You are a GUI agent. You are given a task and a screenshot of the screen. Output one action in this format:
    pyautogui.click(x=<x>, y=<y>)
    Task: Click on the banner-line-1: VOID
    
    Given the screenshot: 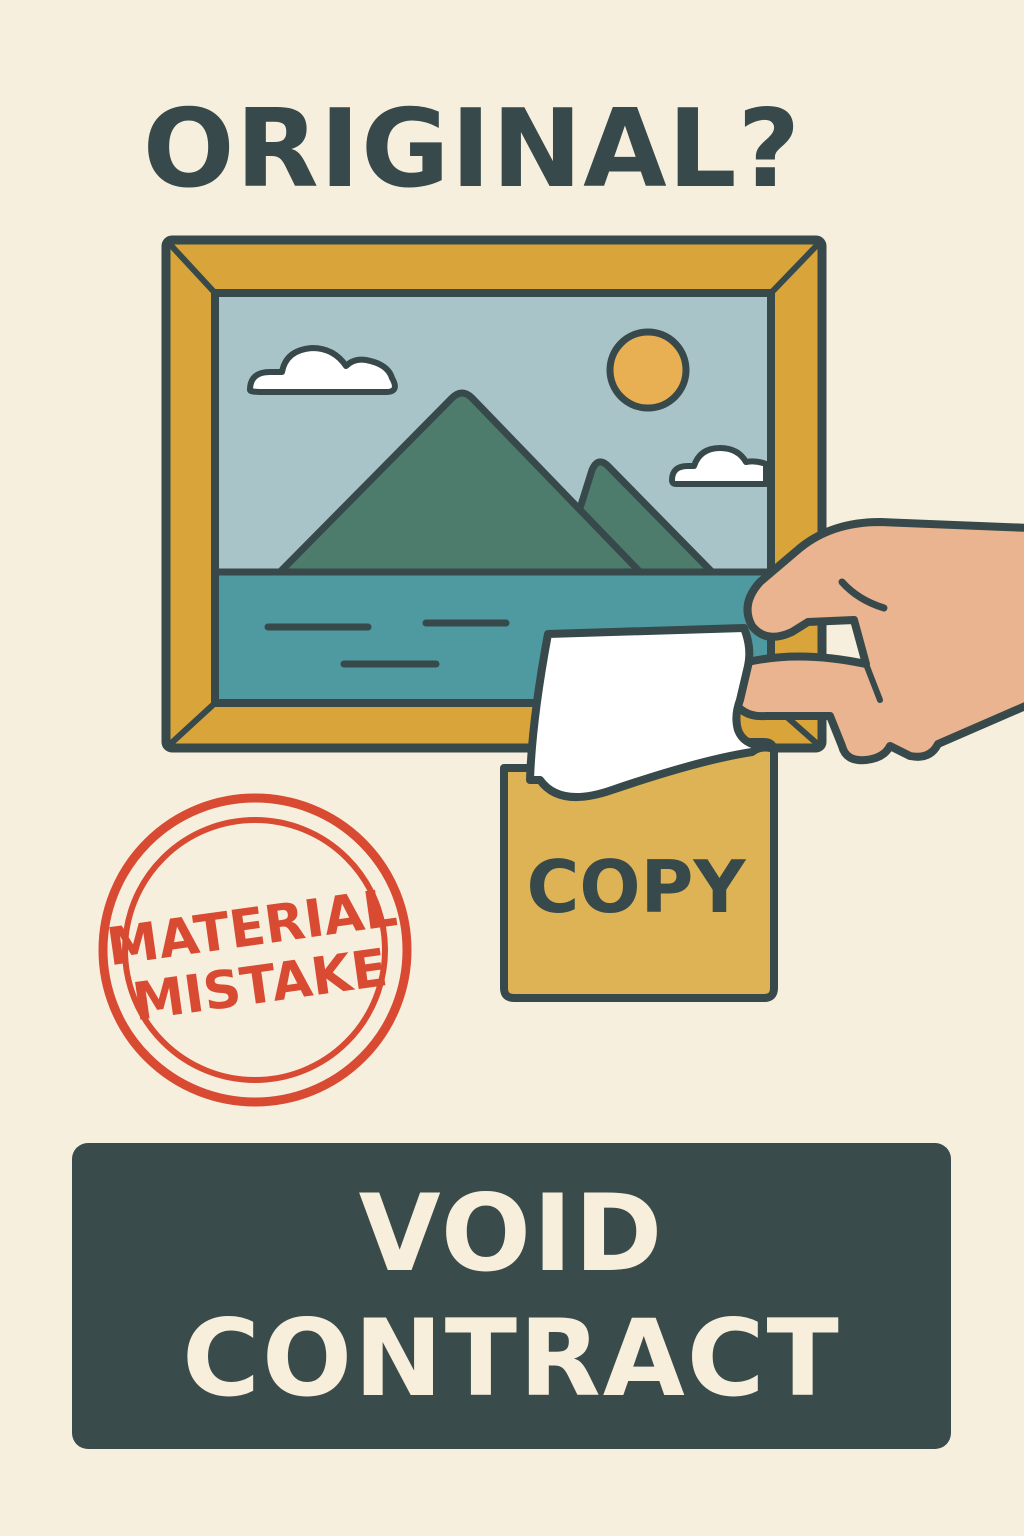 What is the action you would take?
    pyautogui.click(x=511, y=1233)
    